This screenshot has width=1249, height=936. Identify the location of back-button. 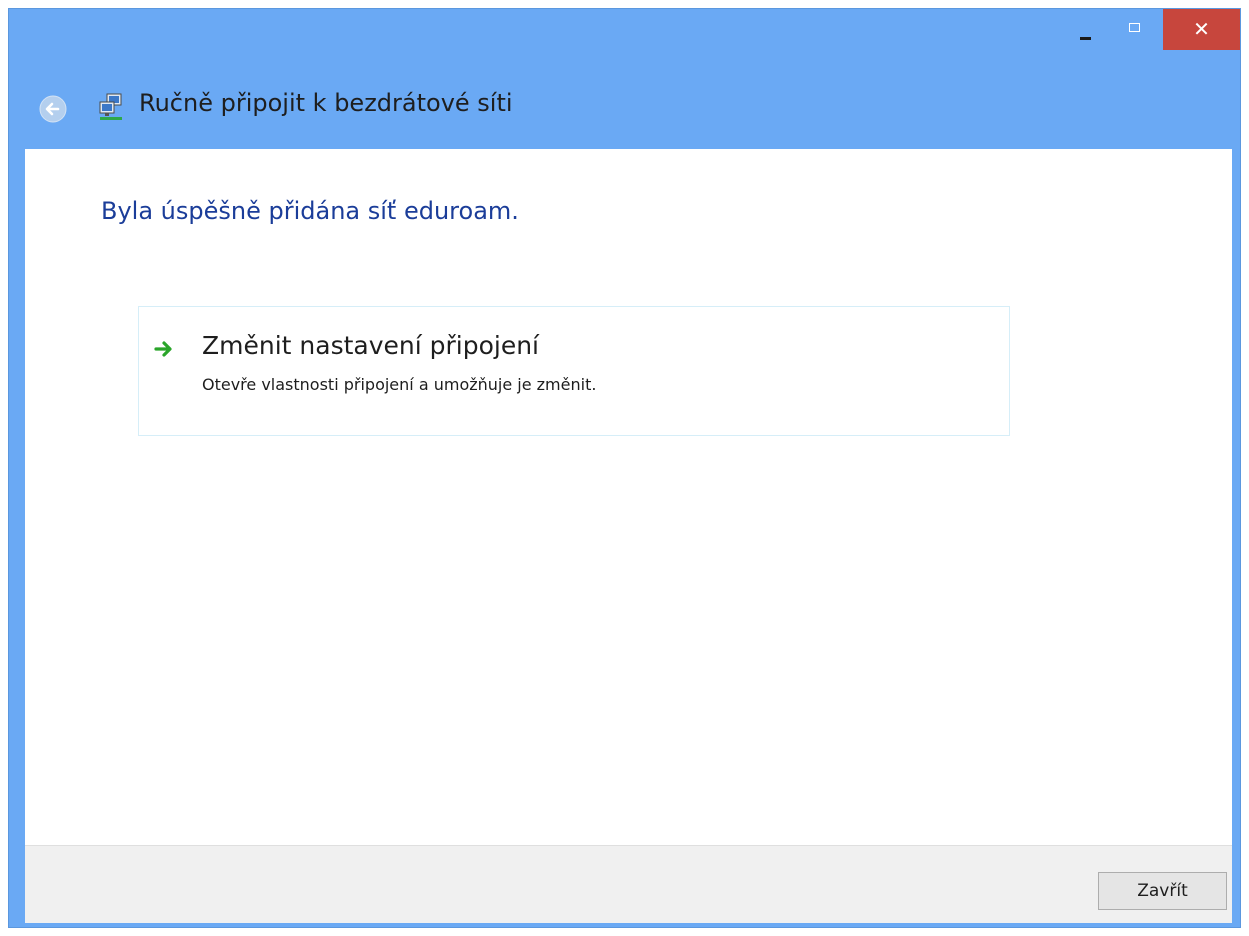
(53, 109).